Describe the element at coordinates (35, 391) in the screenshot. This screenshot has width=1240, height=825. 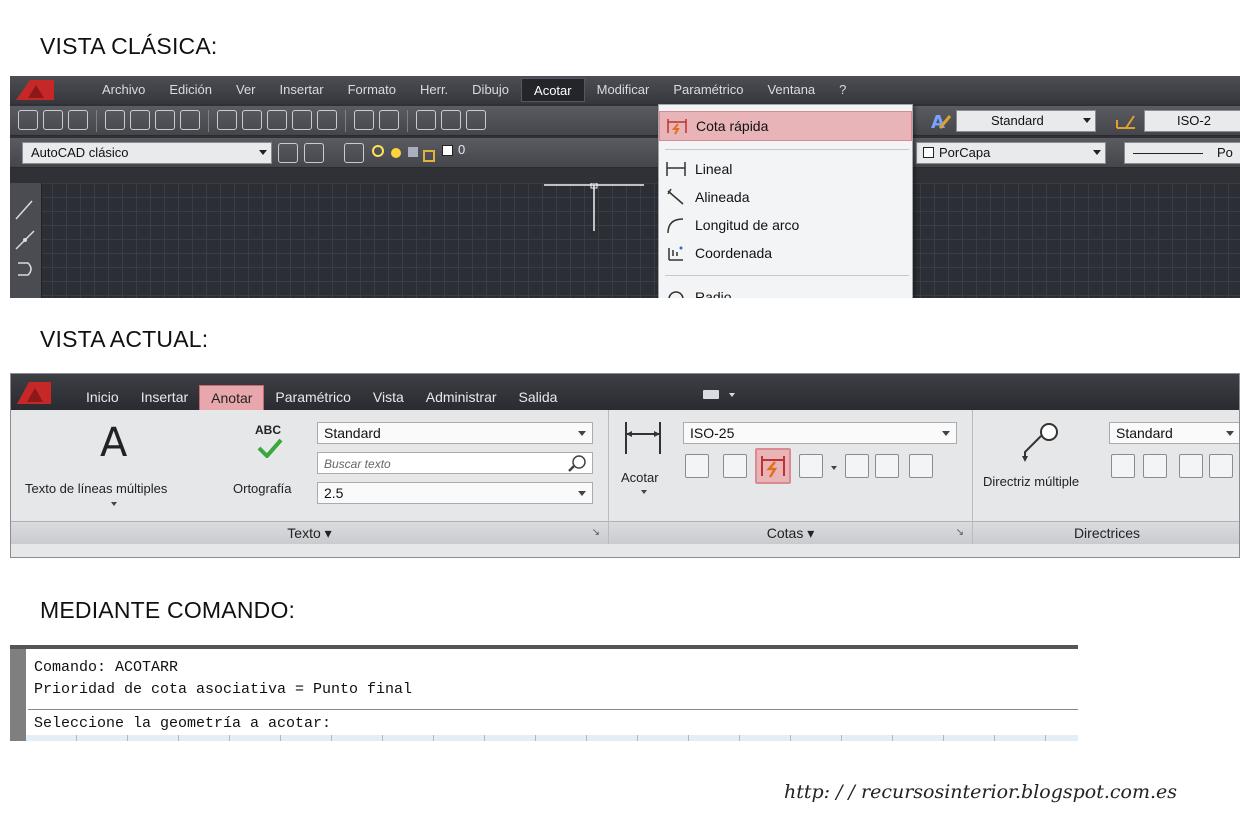
I see `application-menu-icon` at that location.